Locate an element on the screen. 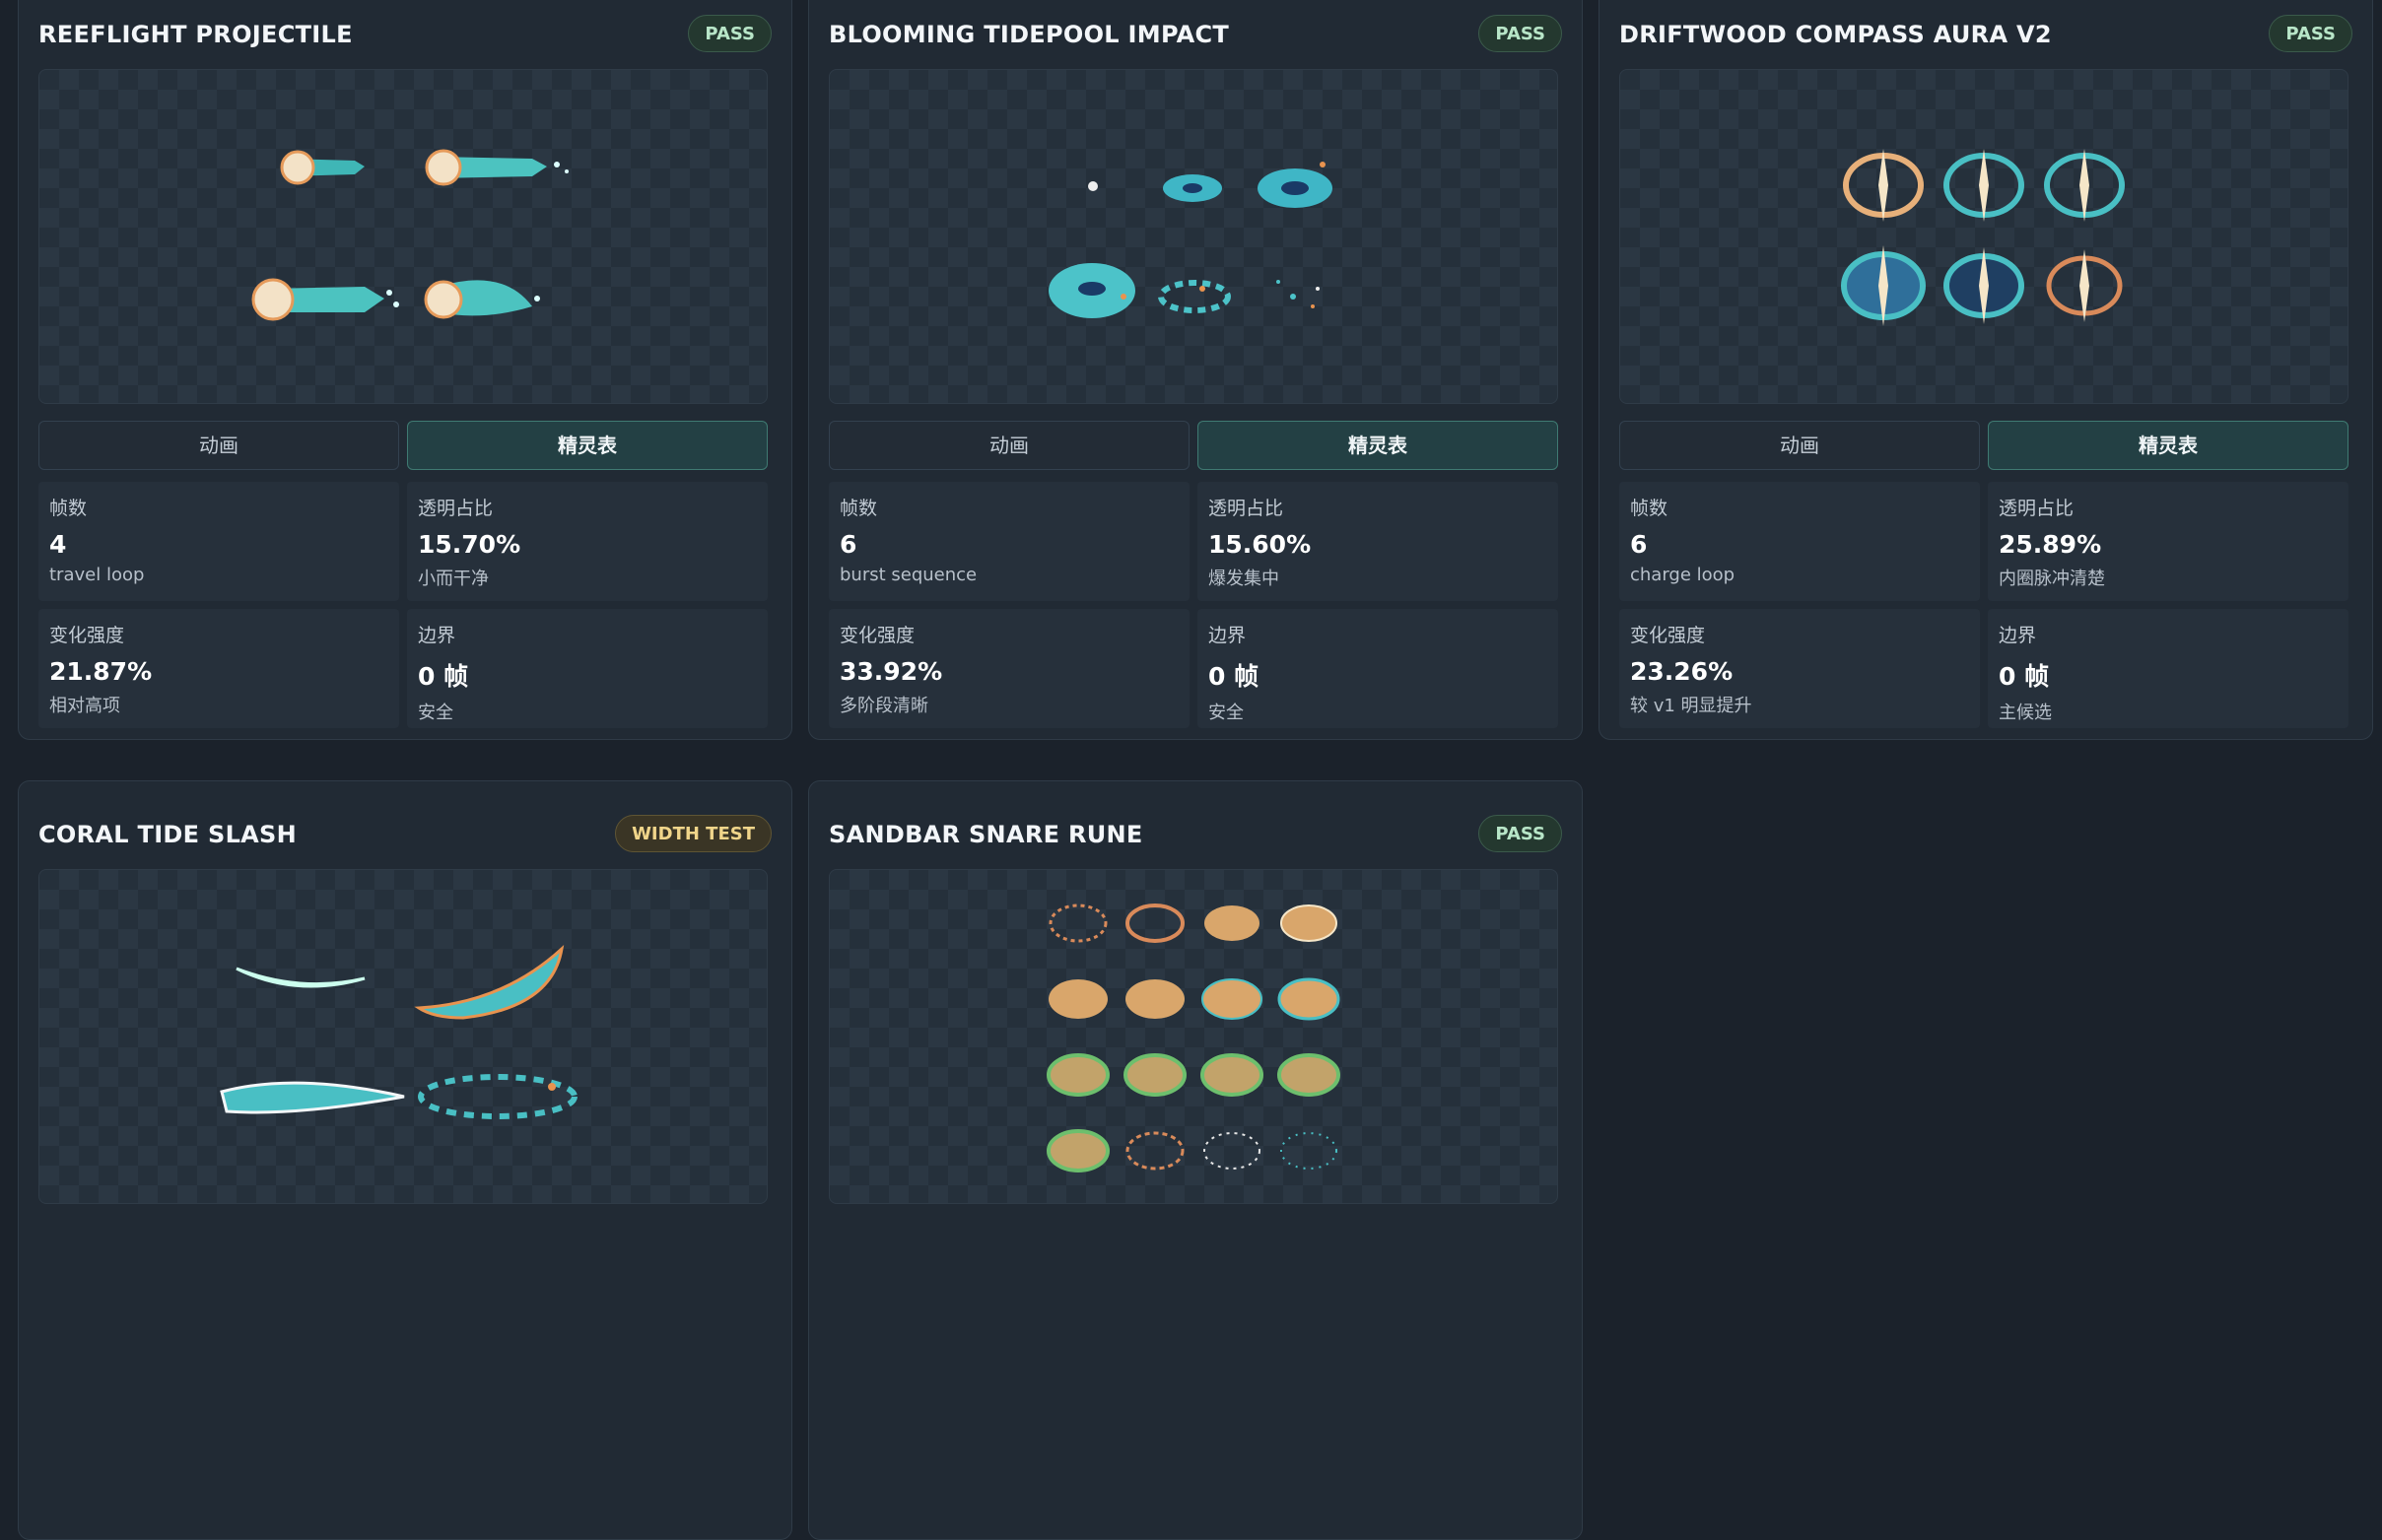 The height and width of the screenshot is (1540, 2382). stat-note: 小而干净 is located at coordinates (453, 579).